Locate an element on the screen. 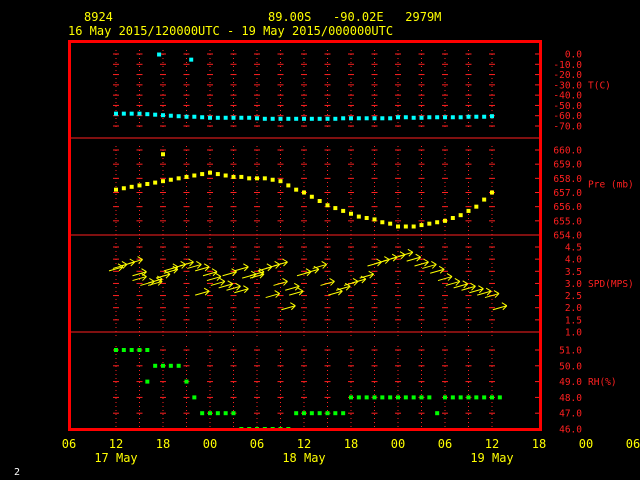 Image resolution: width=640 pixels, height=480 pixels. y-tick-label: 4.5 is located at coordinates (573, 248).